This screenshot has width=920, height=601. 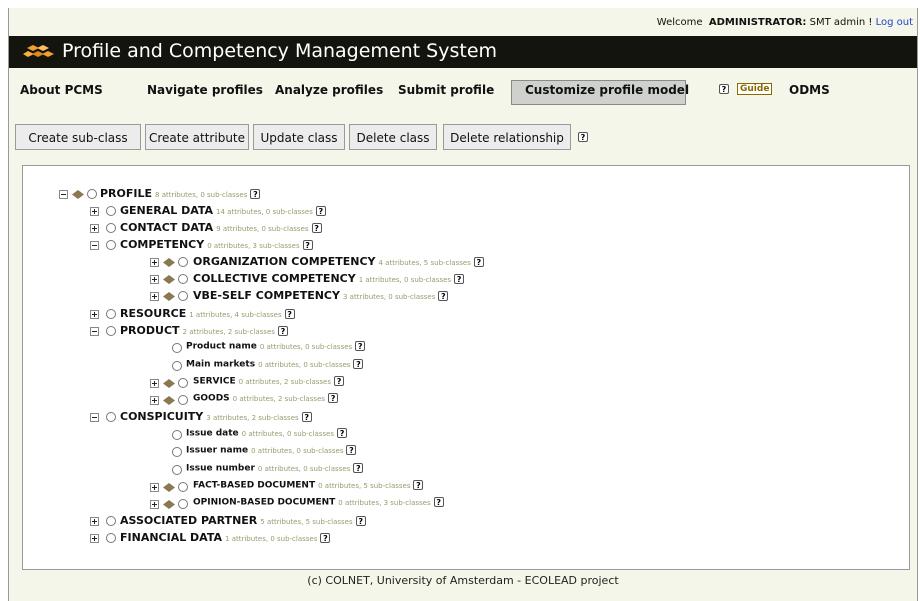 I want to click on node-count: 0 attributes, 0 sub-classes, so click(x=304, y=364).